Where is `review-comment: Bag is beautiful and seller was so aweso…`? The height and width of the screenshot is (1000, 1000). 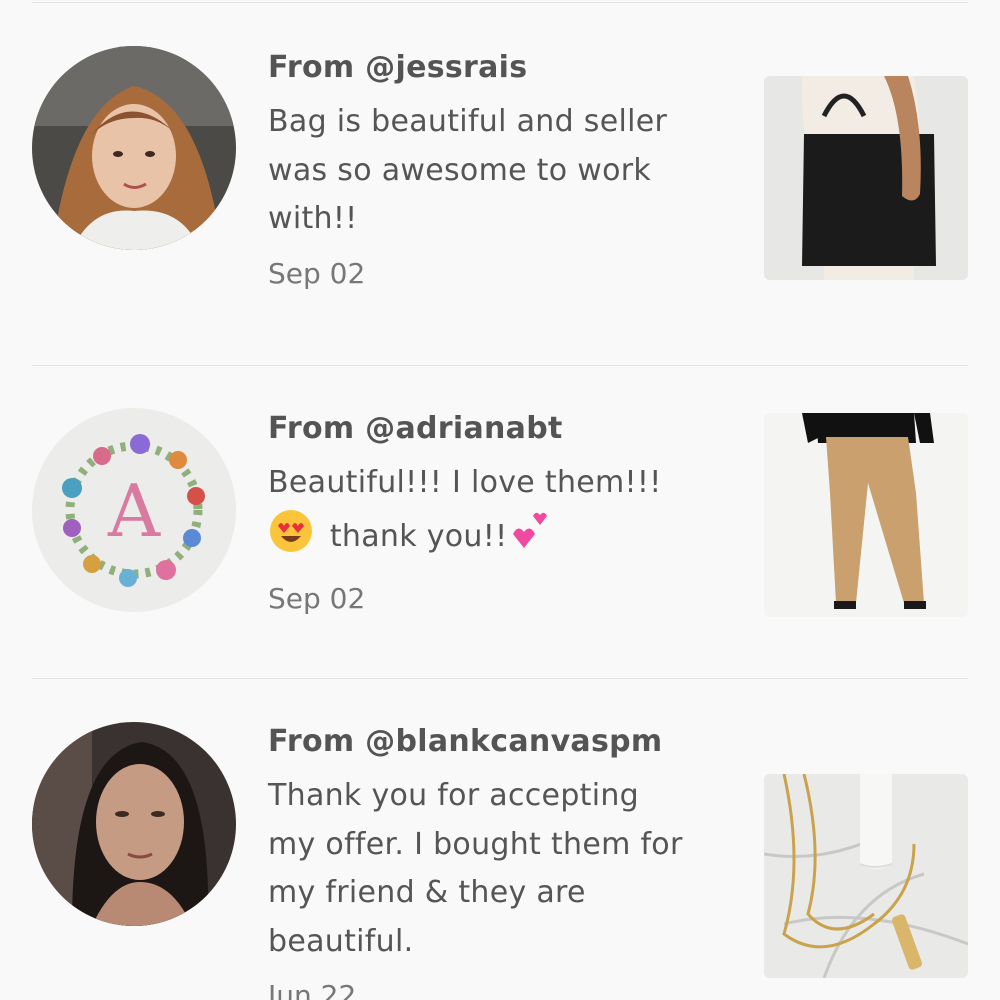 review-comment: Bag is beautiful and seller was so aweso… is located at coordinates (468, 170).